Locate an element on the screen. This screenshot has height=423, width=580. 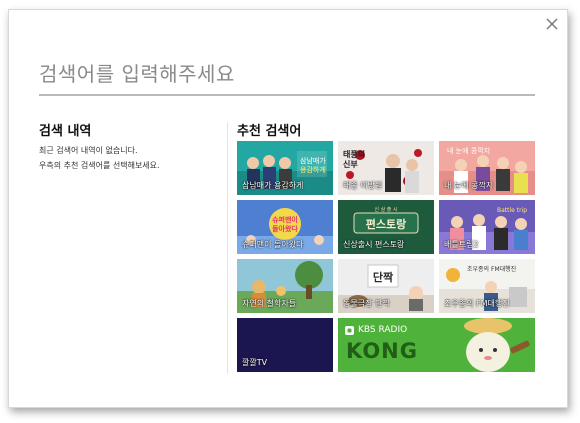
svg-text: 슈퍼맨이 is located at coordinates (285, 219).